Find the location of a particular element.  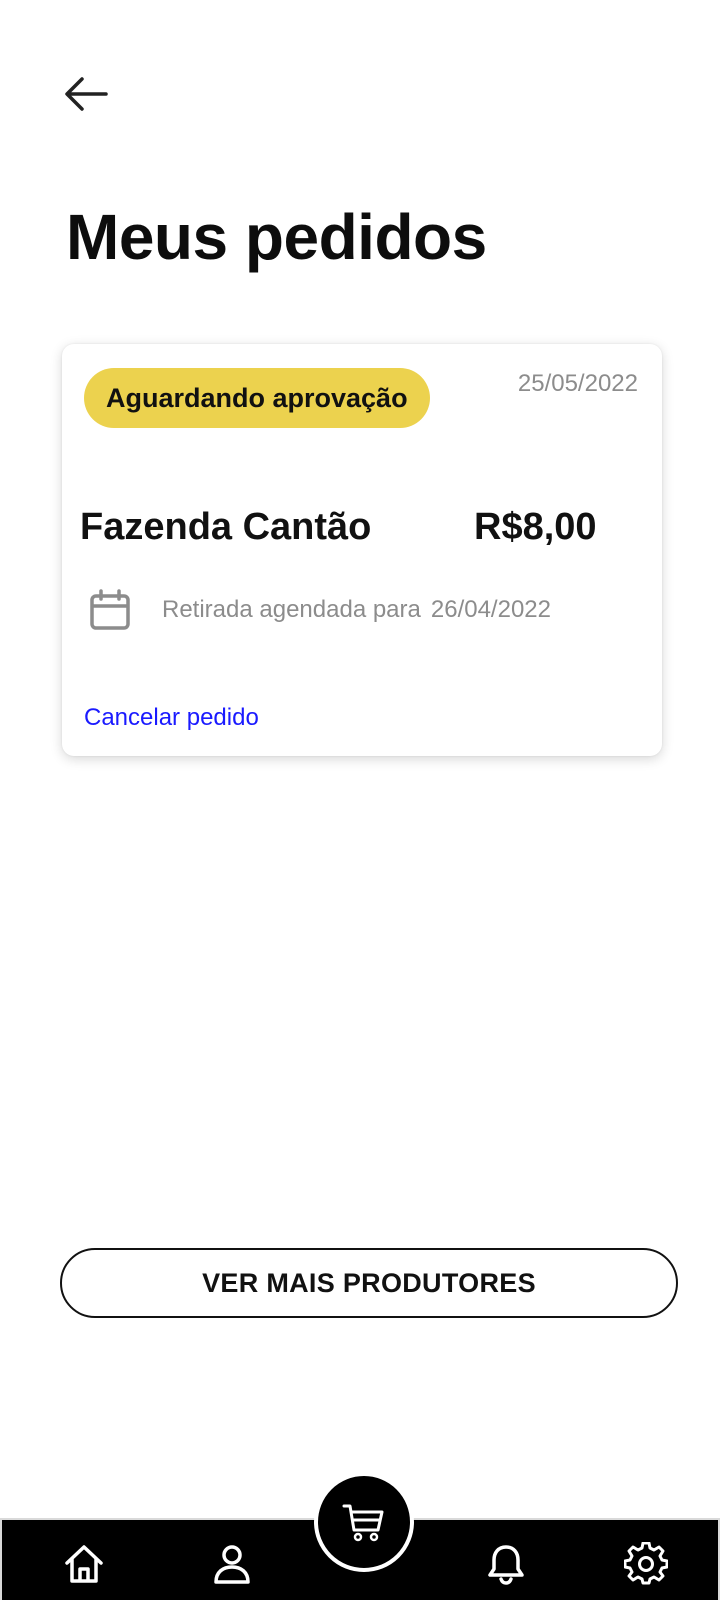

cart-button is located at coordinates (364, 1522).